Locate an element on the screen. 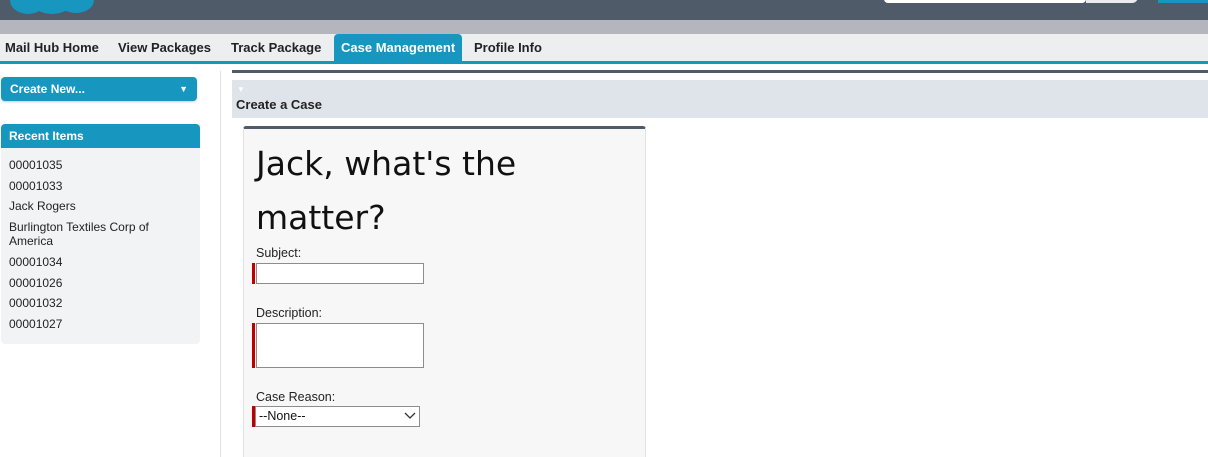  salesforce-logo is located at coordinates (52, 8).